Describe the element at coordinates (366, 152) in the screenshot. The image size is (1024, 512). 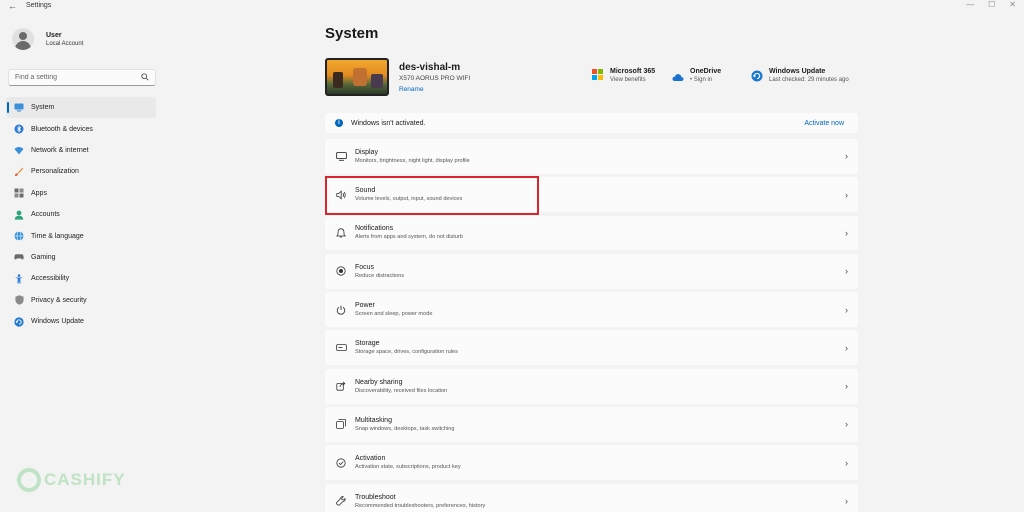
I see `setting-title: Display` at that location.